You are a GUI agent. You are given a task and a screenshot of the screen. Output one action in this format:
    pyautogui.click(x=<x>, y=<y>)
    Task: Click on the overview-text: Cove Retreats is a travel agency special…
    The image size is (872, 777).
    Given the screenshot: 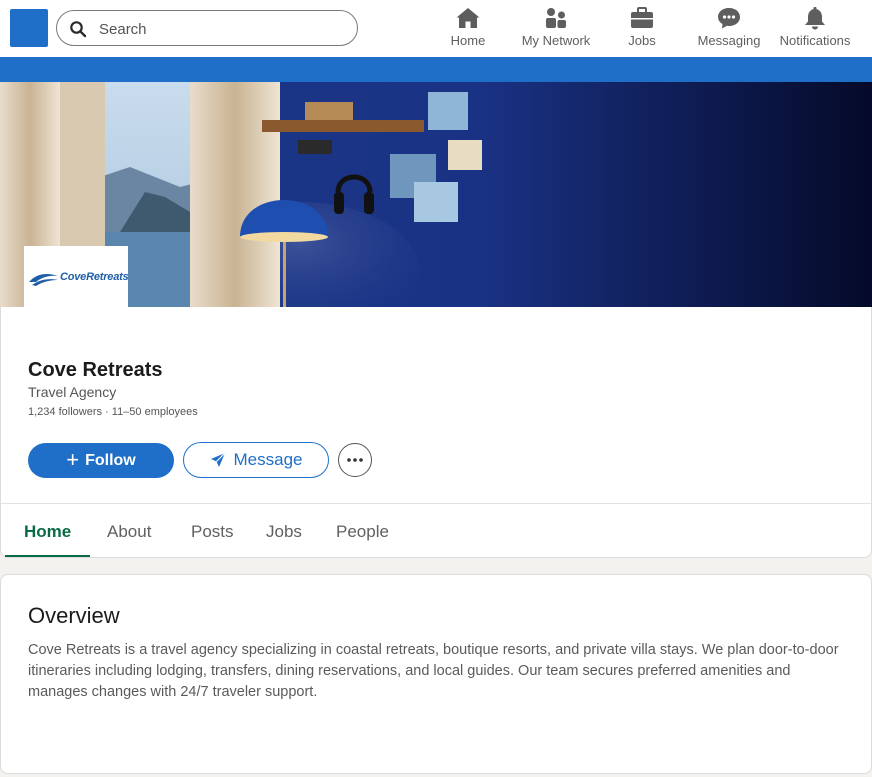 What is the action you would take?
    pyautogui.click(x=433, y=671)
    